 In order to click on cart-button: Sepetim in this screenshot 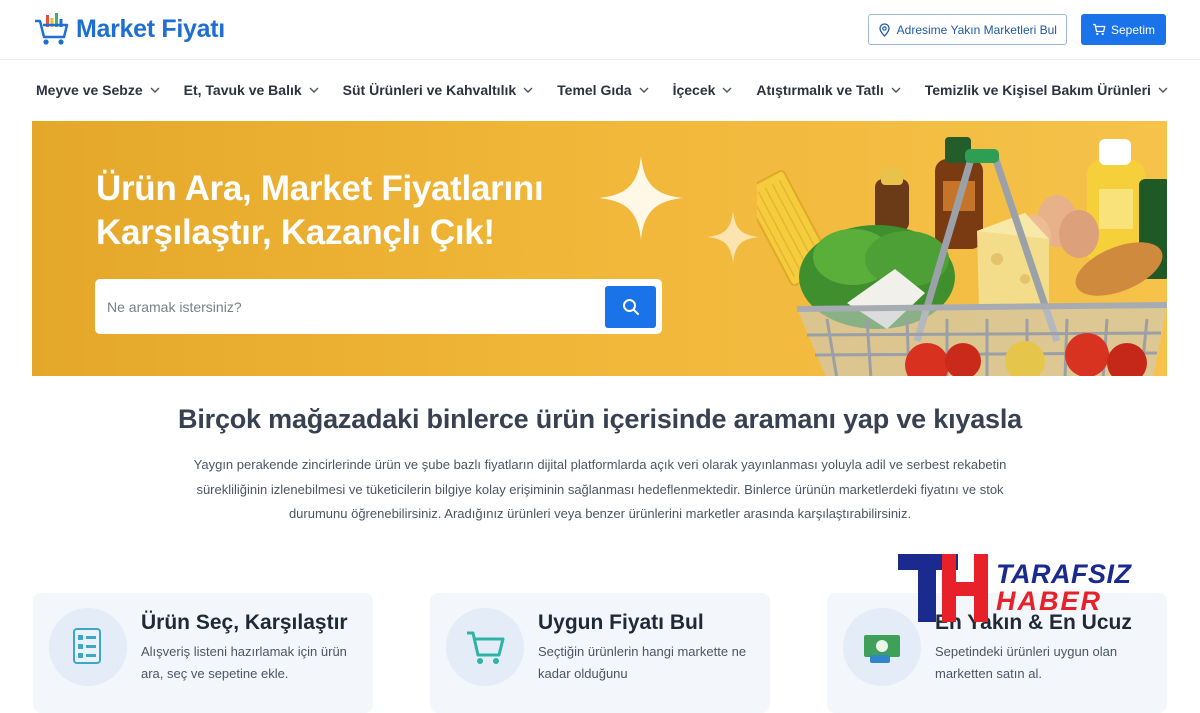, I will do `click(1123, 29)`.